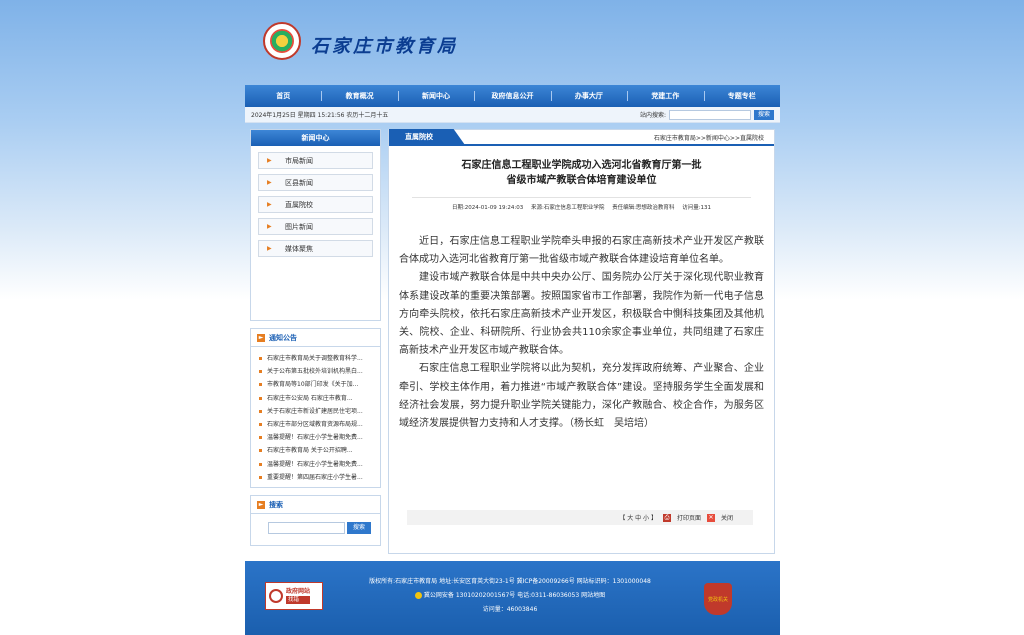 This screenshot has height=635, width=1024. I want to click on close-button: 关闭, so click(727, 517).